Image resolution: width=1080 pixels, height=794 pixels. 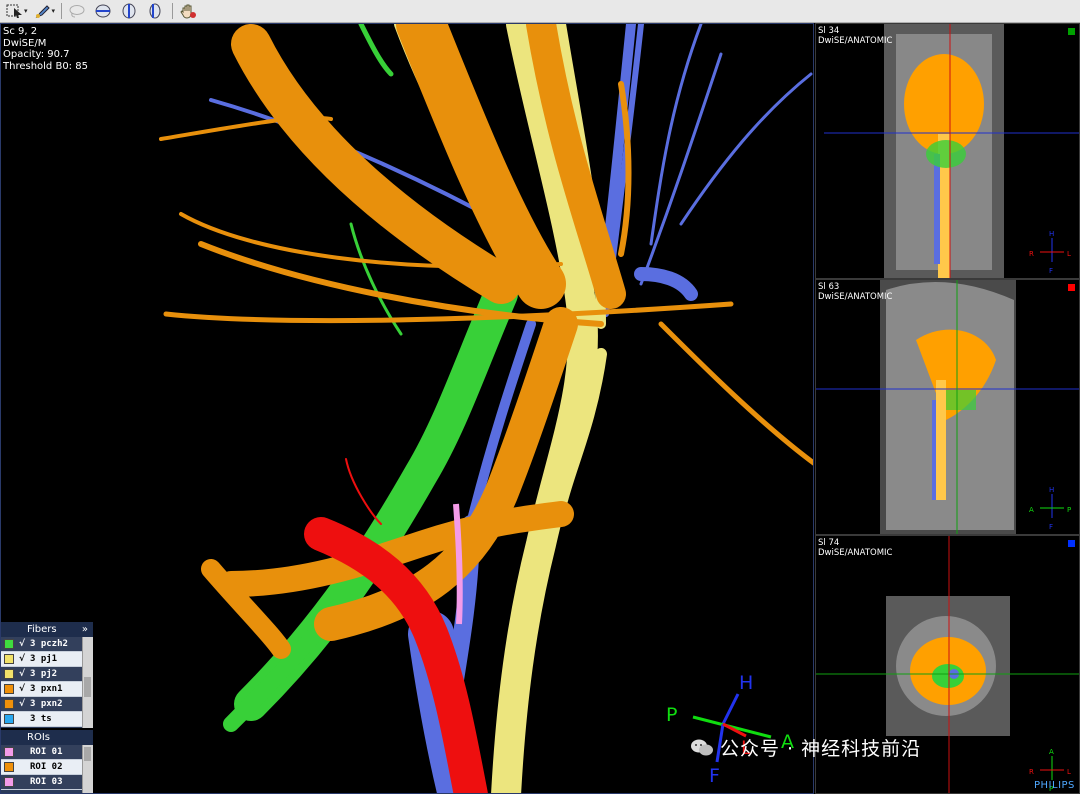 I want to click on orientation-p: P, so click(x=671, y=715).